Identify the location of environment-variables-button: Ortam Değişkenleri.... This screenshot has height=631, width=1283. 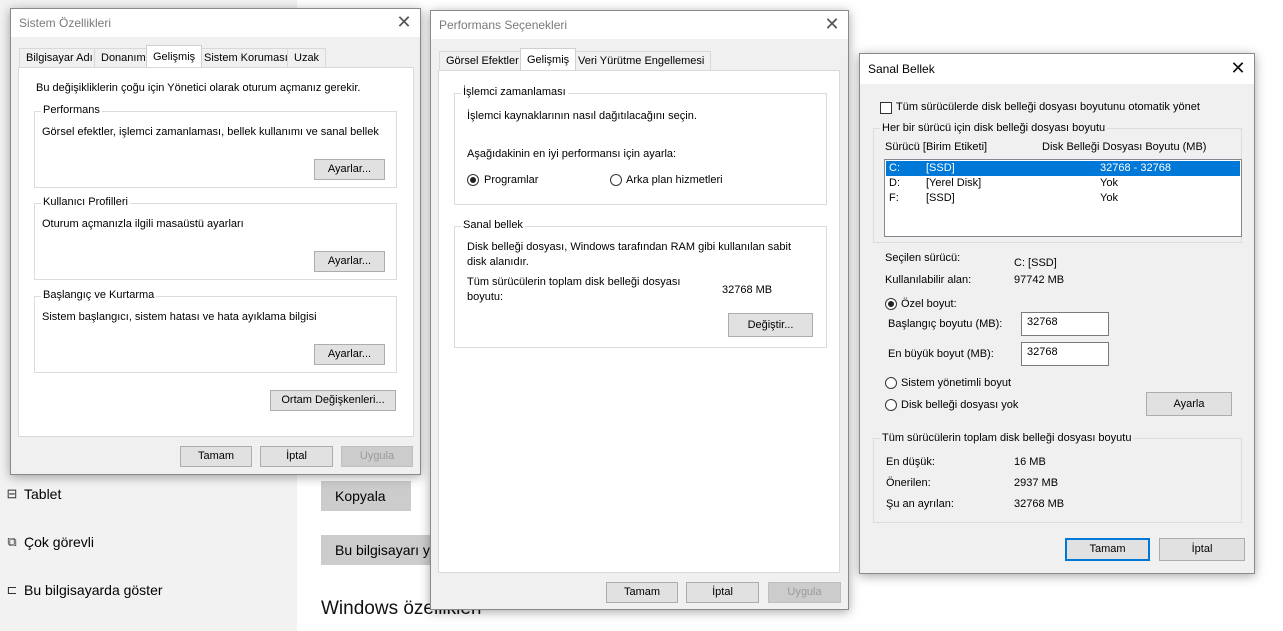
(333, 400).